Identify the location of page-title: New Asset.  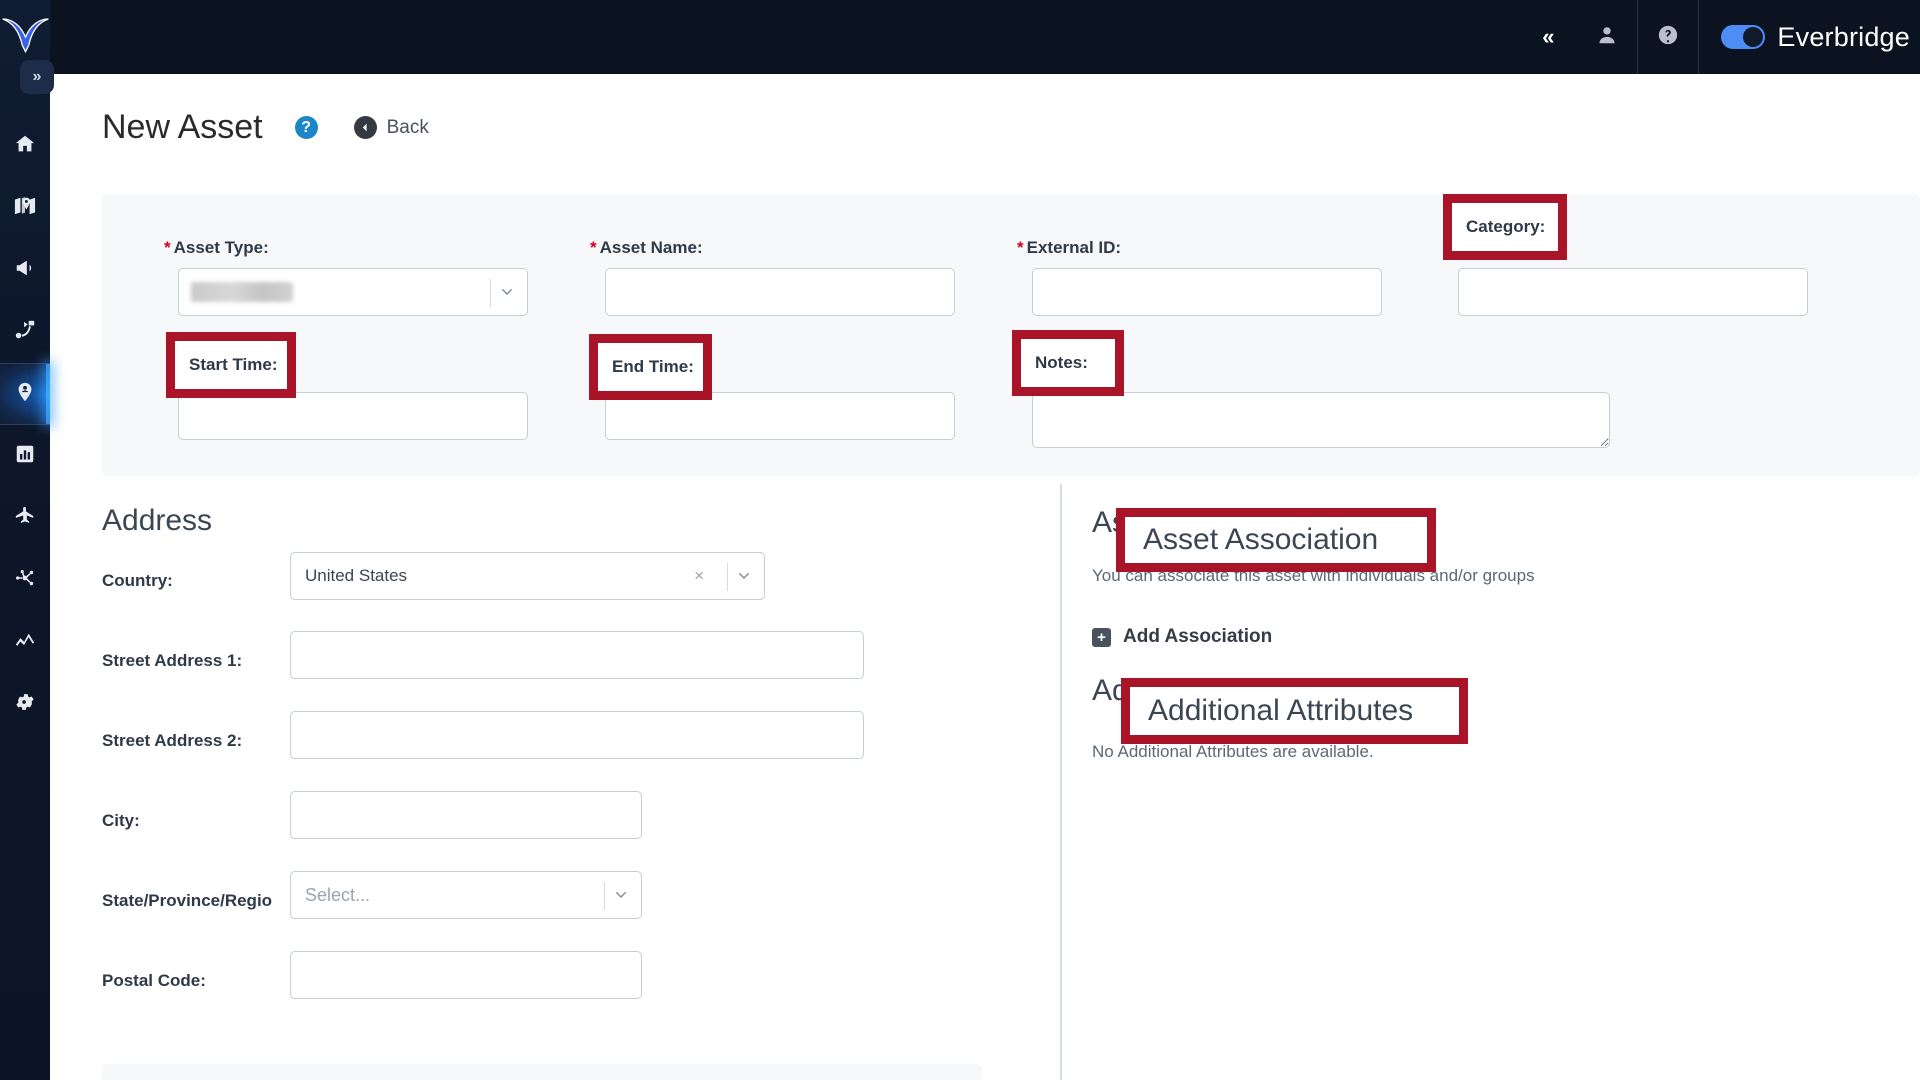
(182, 127).